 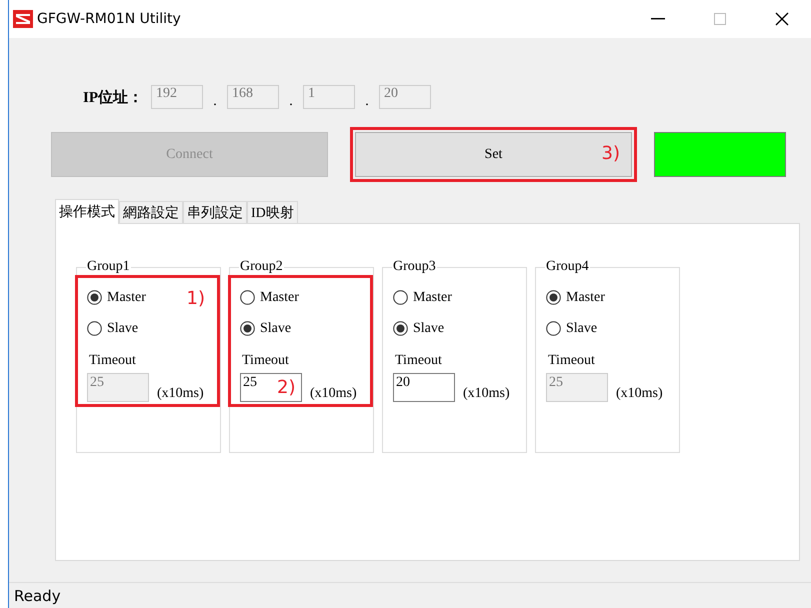 I want to click on annotation-label: 3), so click(x=611, y=153).